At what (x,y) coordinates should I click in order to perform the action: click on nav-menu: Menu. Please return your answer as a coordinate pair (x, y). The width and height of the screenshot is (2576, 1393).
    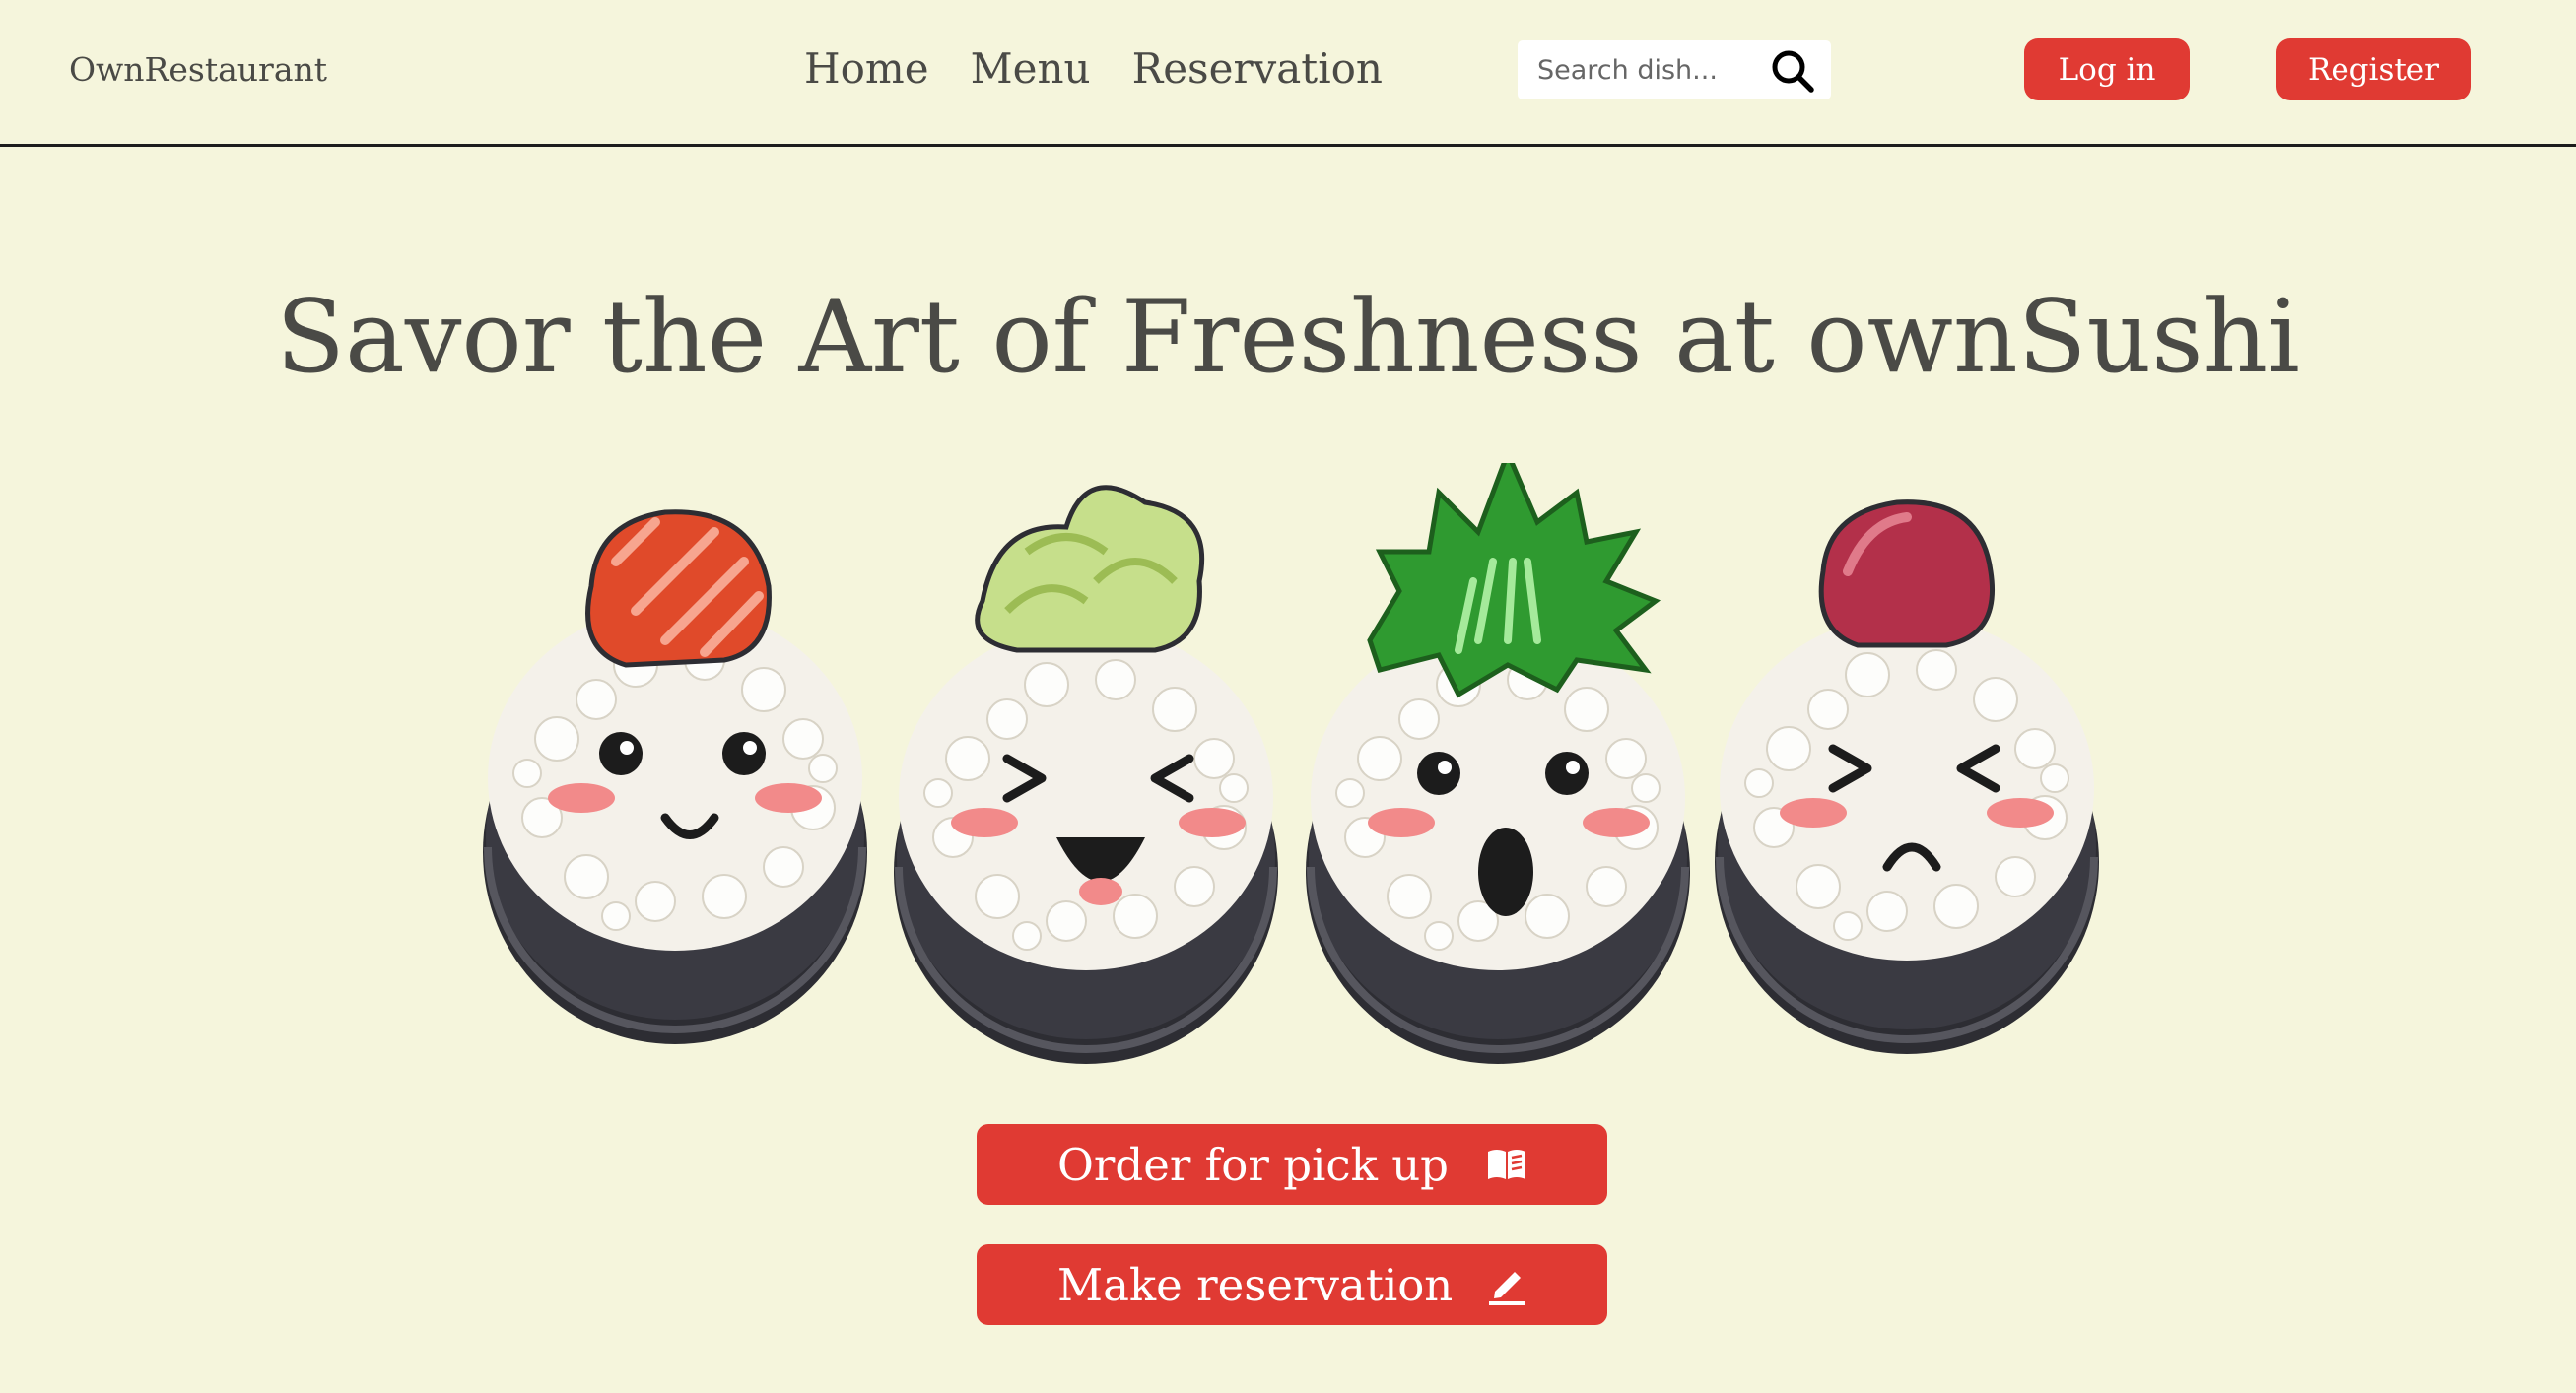
    Looking at the image, I should click on (1031, 69).